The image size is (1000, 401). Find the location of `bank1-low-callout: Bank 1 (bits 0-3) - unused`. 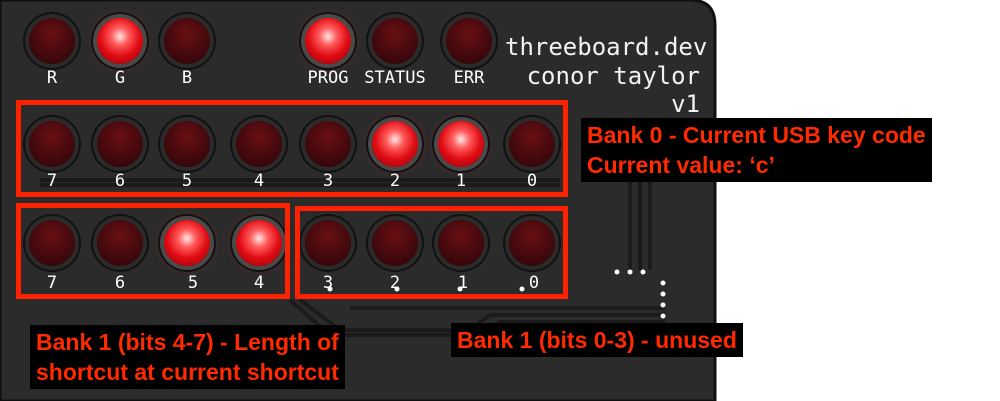

bank1-low-callout: Bank 1 (bits 0-3) - unused is located at coordinates (597, 340).